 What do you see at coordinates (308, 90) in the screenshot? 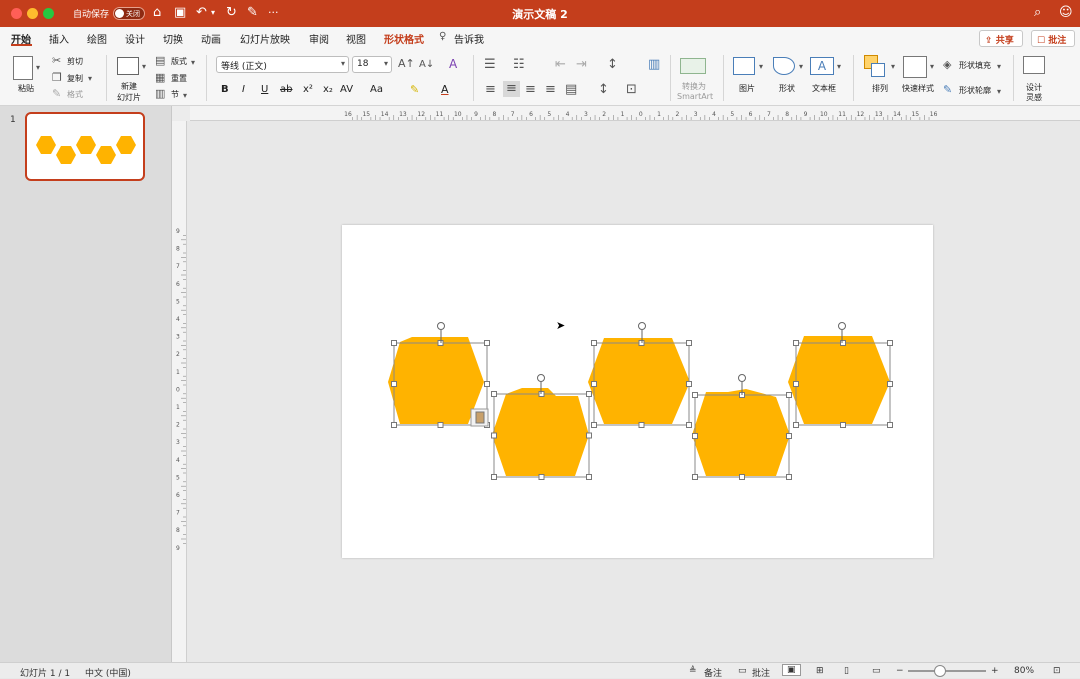
I see `superscript-icon: x²` at bounding box center [308, 90].